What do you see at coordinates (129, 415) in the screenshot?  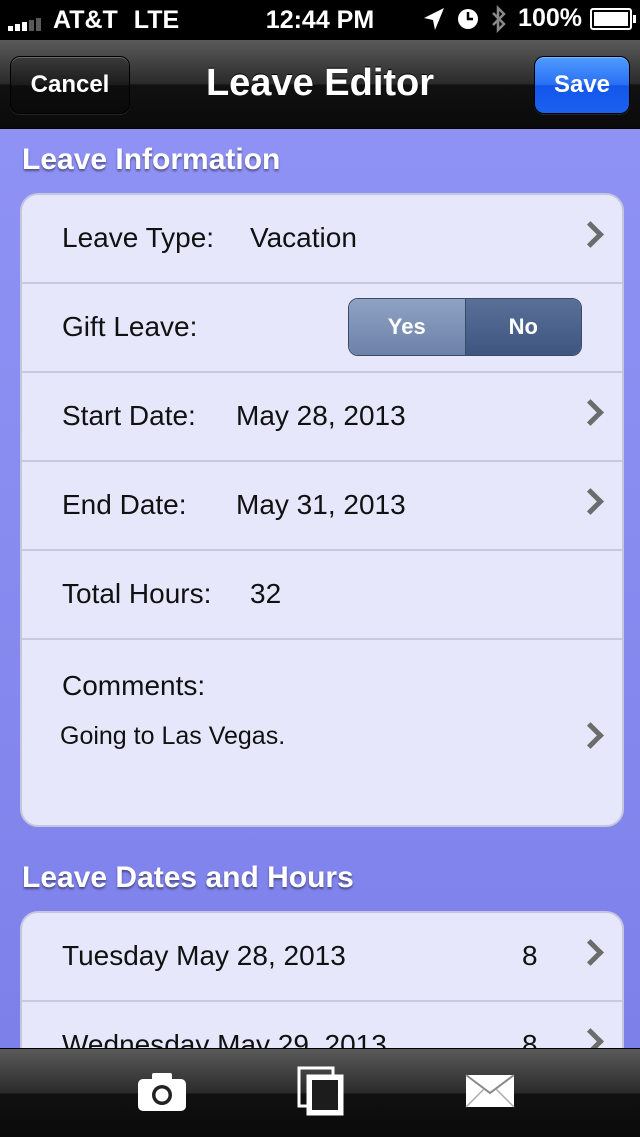 I see `start-date-label: Start Date:` at bounding box center [129, 415].